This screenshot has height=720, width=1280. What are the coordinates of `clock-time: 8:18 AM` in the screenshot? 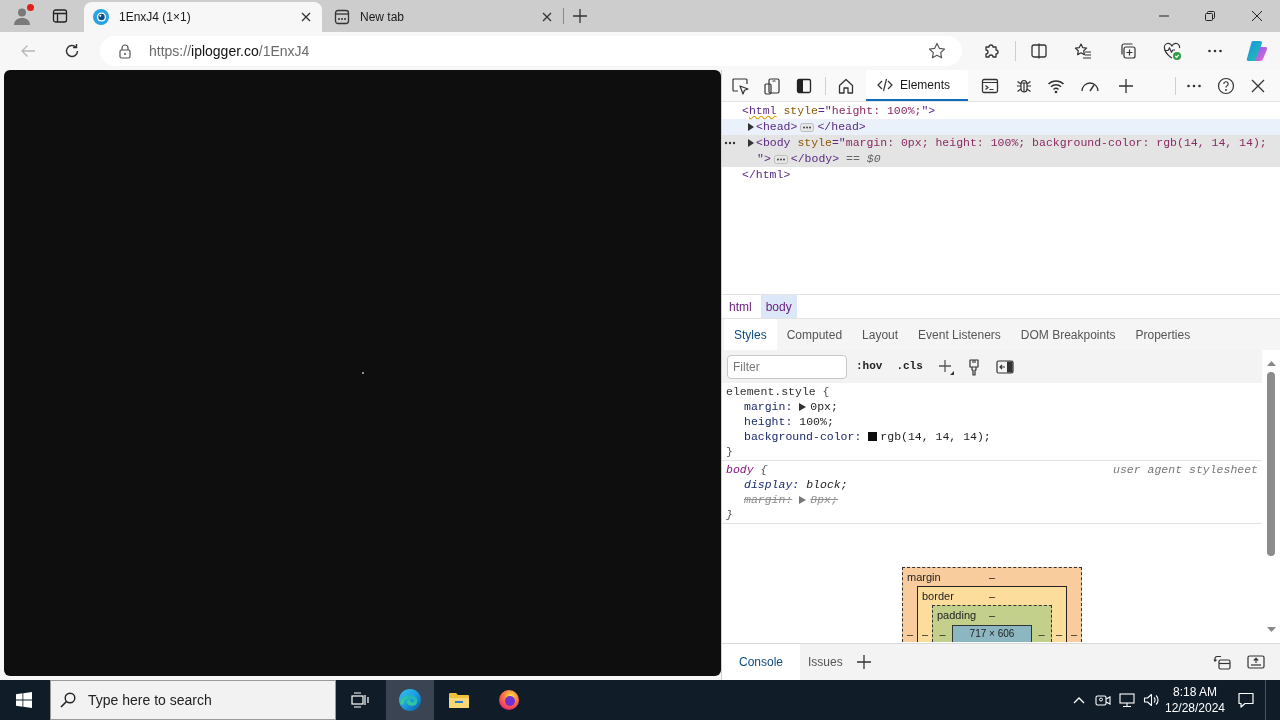 It's located at (1195, 692).